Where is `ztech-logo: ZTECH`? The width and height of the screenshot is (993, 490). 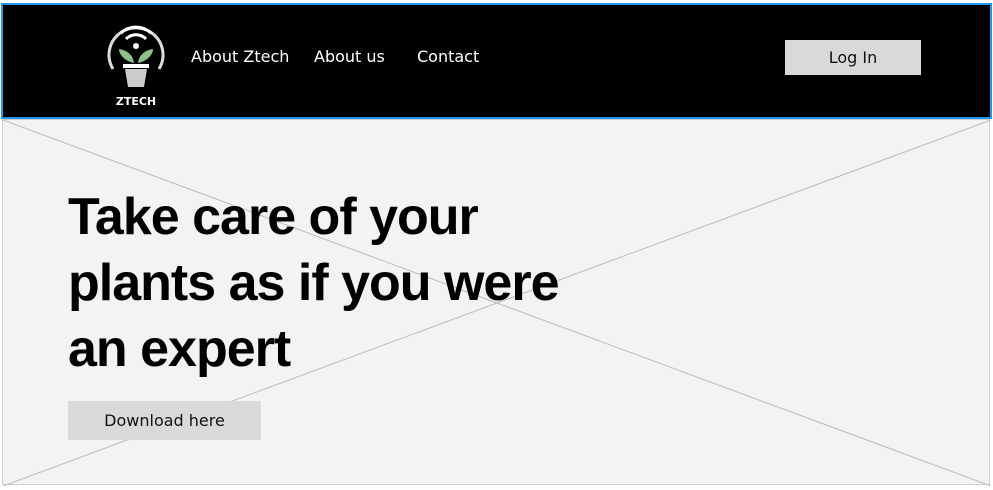 ztech-logo: ZTECH is located at coordinates (136, 59).